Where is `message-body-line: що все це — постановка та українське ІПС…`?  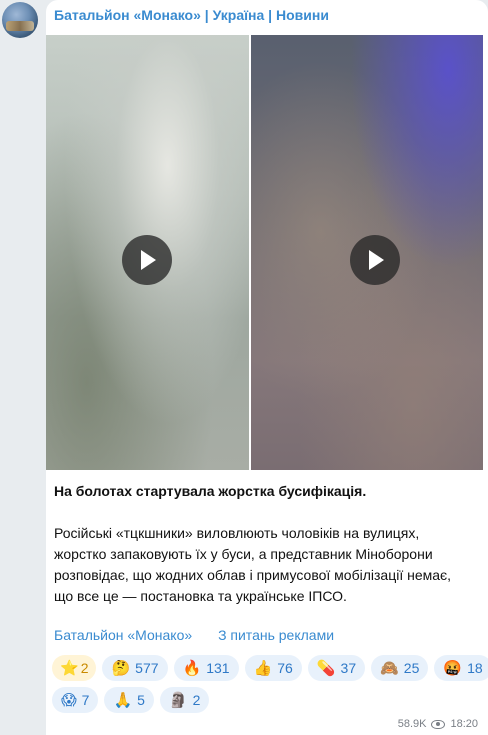 message-body-line: що все це — постановка та українське ІПС… is located at coordinates (200, 596).